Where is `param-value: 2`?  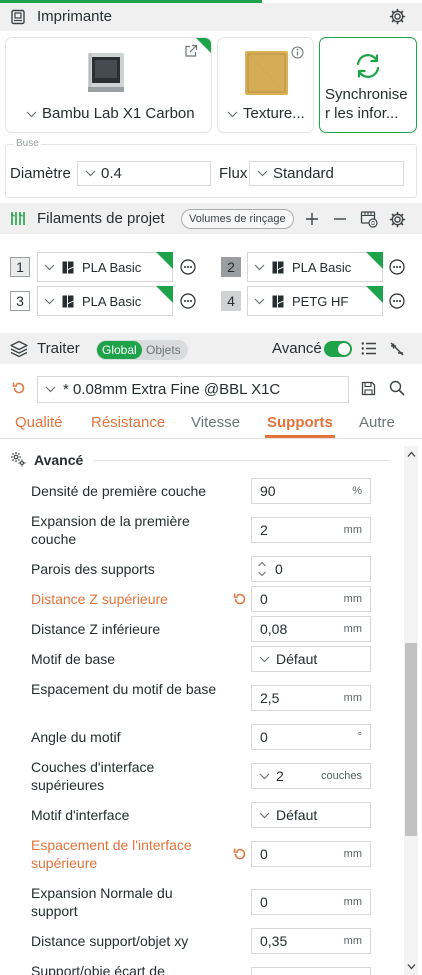 param-value: 2 is located at coordinates (264, 530).